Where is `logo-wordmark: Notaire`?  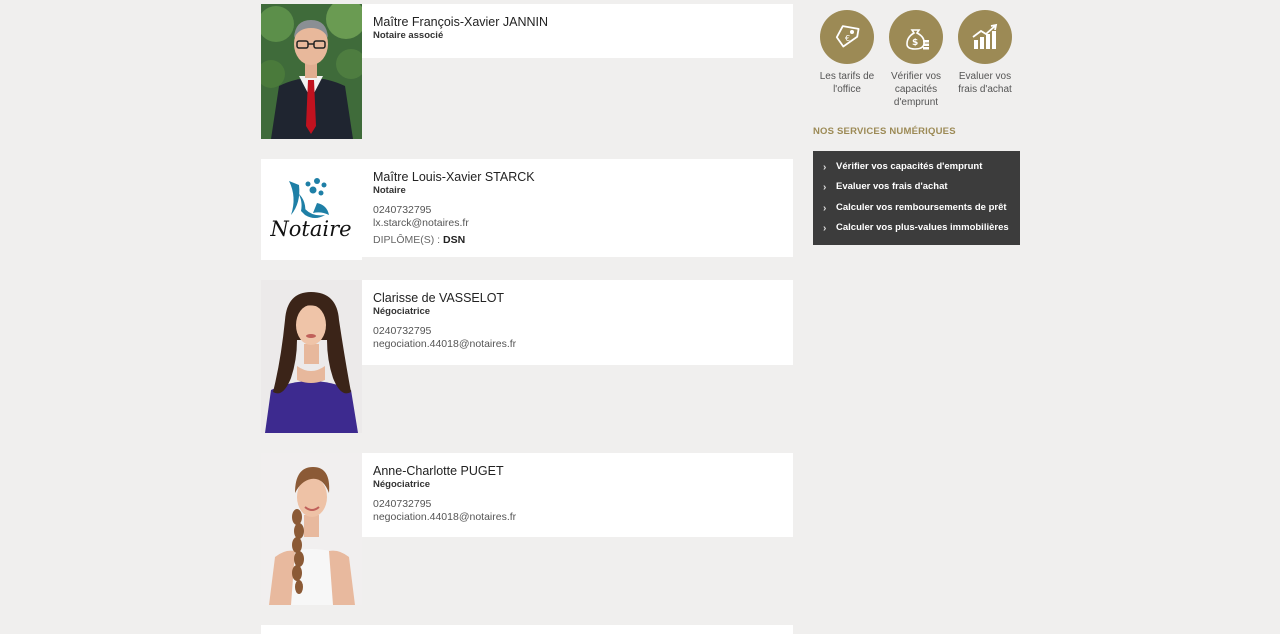 logo-wordmark: Notaire is located at coordinates (310, 229).